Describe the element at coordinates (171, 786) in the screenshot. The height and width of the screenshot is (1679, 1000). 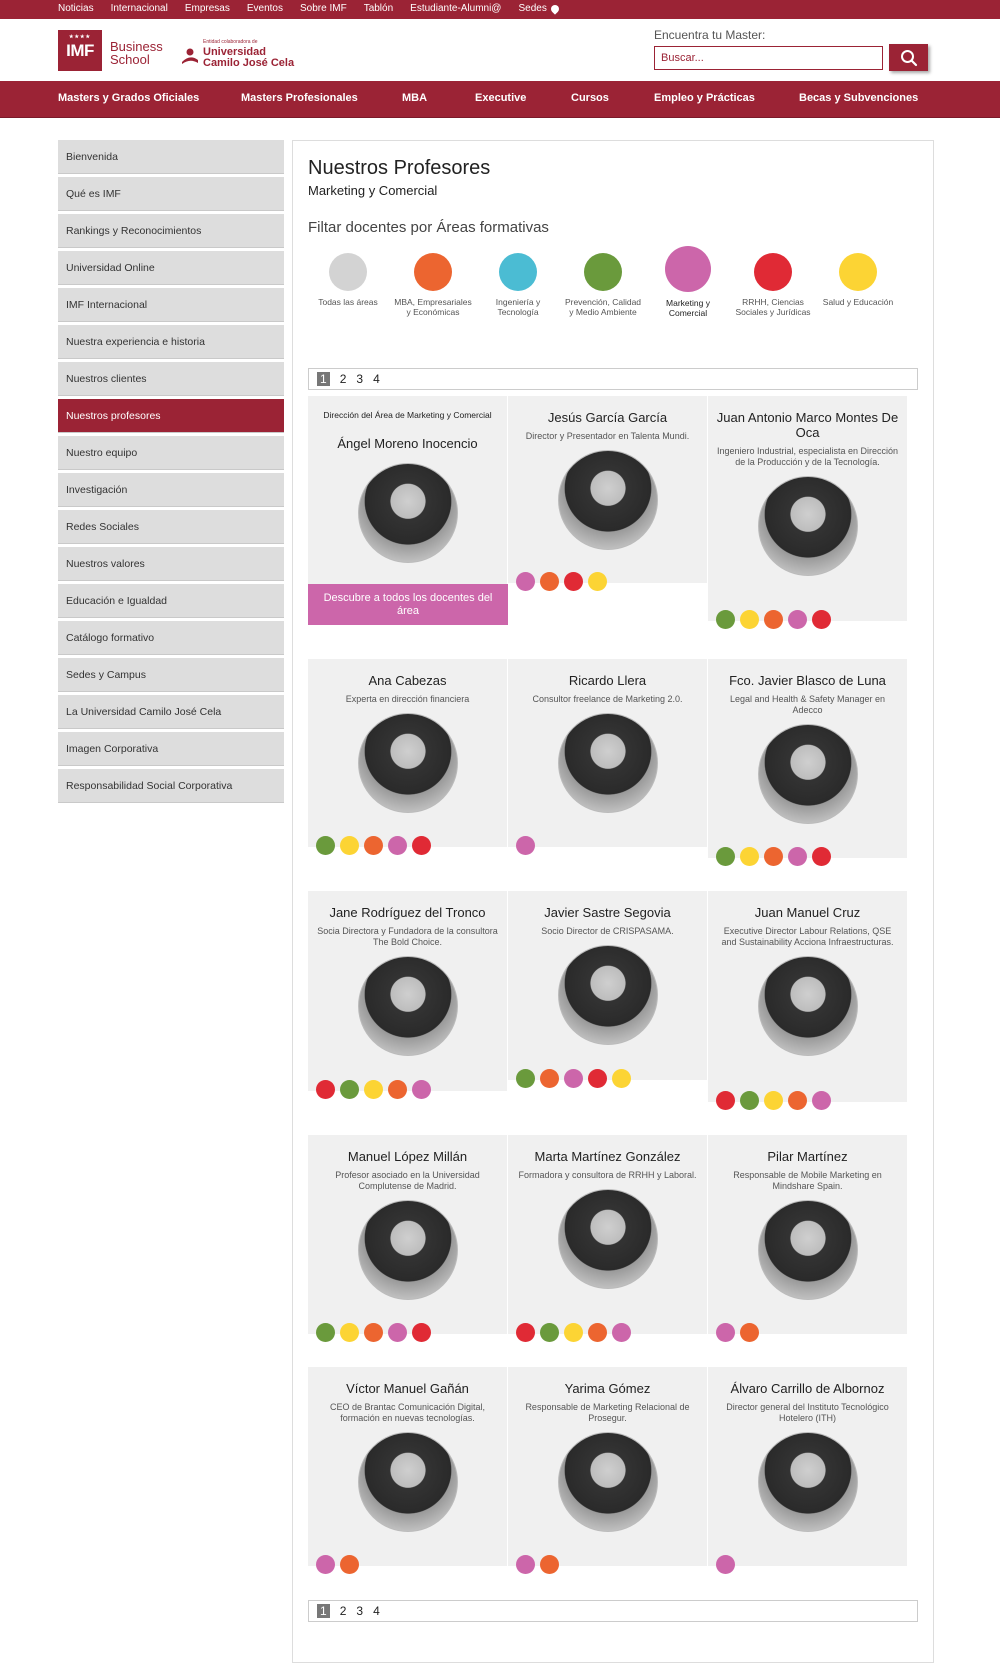
I see `sidebar-item-responsabilidad-social-corporativa: Responsabilidad Social Corporativa` at that location.